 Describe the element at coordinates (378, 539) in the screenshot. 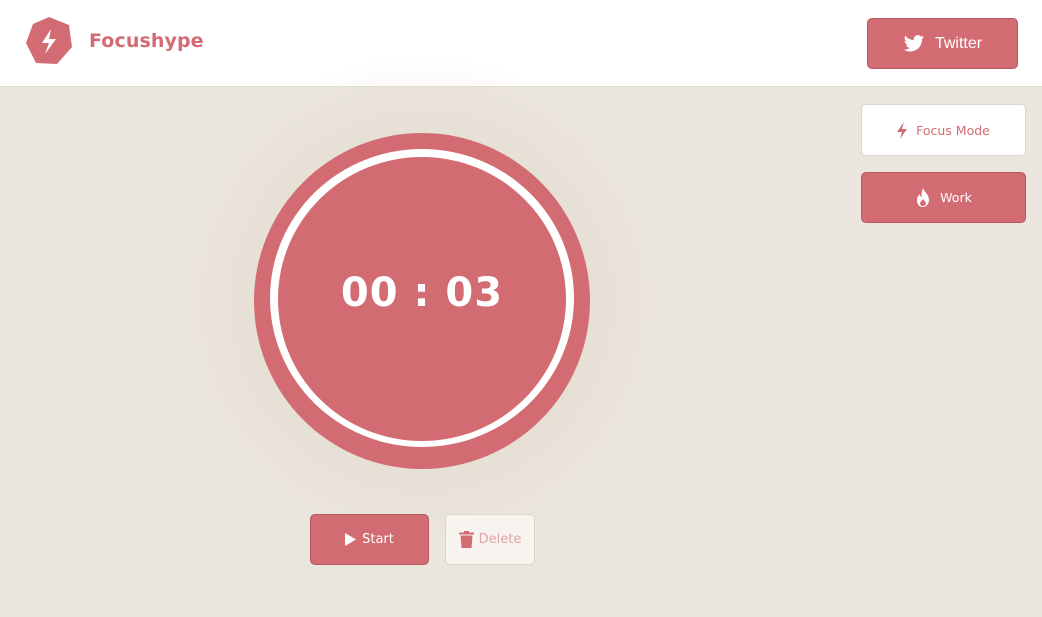

I see `start-label: Start` at that location.